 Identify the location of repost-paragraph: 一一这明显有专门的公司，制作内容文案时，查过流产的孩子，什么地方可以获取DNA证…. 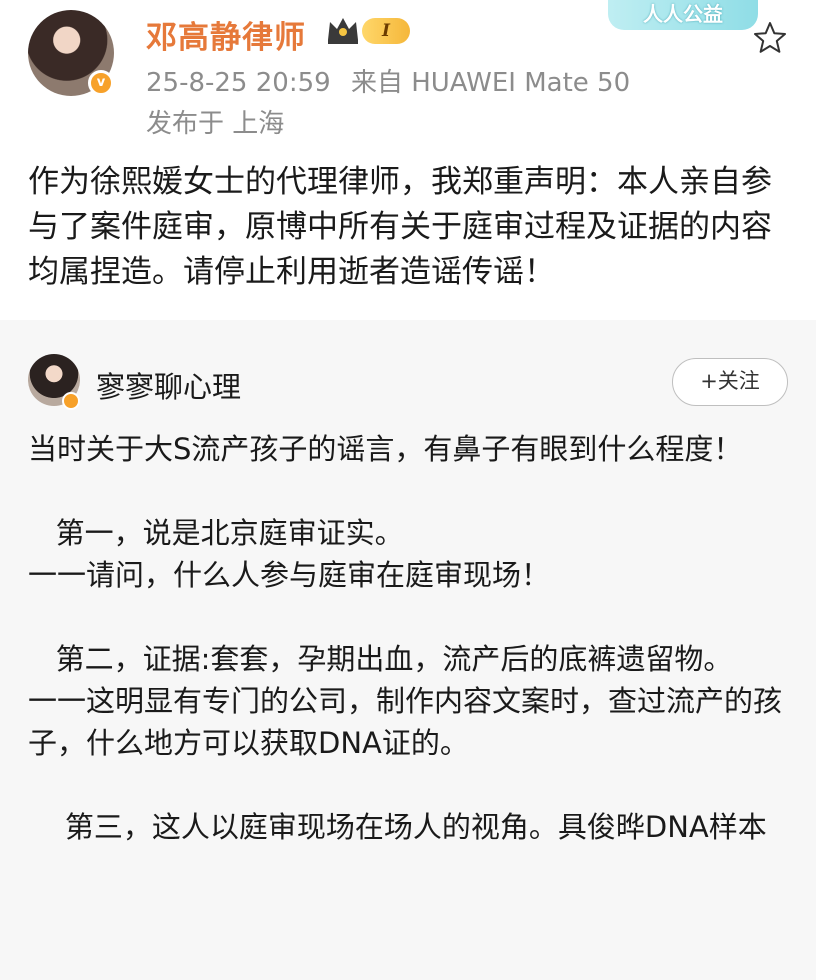
(405, 722).